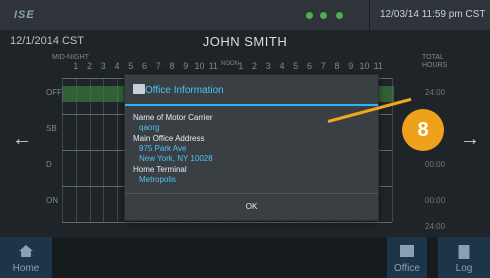  What do you see at coordinates (54, 92) in the screenshot?
I see `status-label: OFF` at bounding box center [54, 92].